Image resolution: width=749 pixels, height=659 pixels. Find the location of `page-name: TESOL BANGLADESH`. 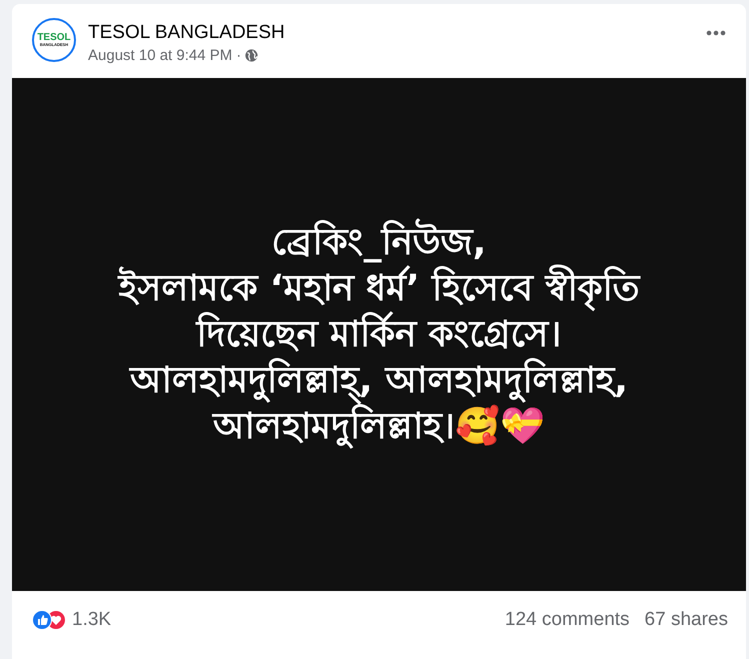

page-name: TESOL BANGLADESH is located at coordinates (389, 33).